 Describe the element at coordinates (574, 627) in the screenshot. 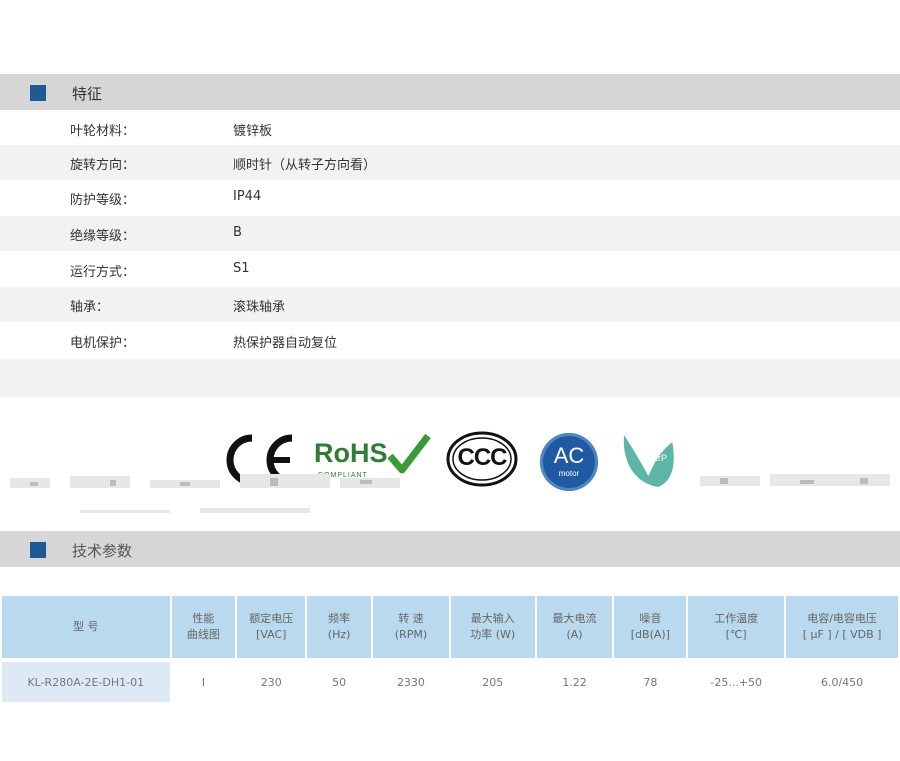

I see `header-current: 最大电流 (A)` at that location.